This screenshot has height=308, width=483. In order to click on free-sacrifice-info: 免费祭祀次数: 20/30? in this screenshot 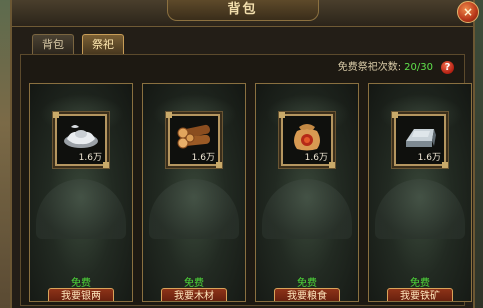, I will do `click(396, 68)`.